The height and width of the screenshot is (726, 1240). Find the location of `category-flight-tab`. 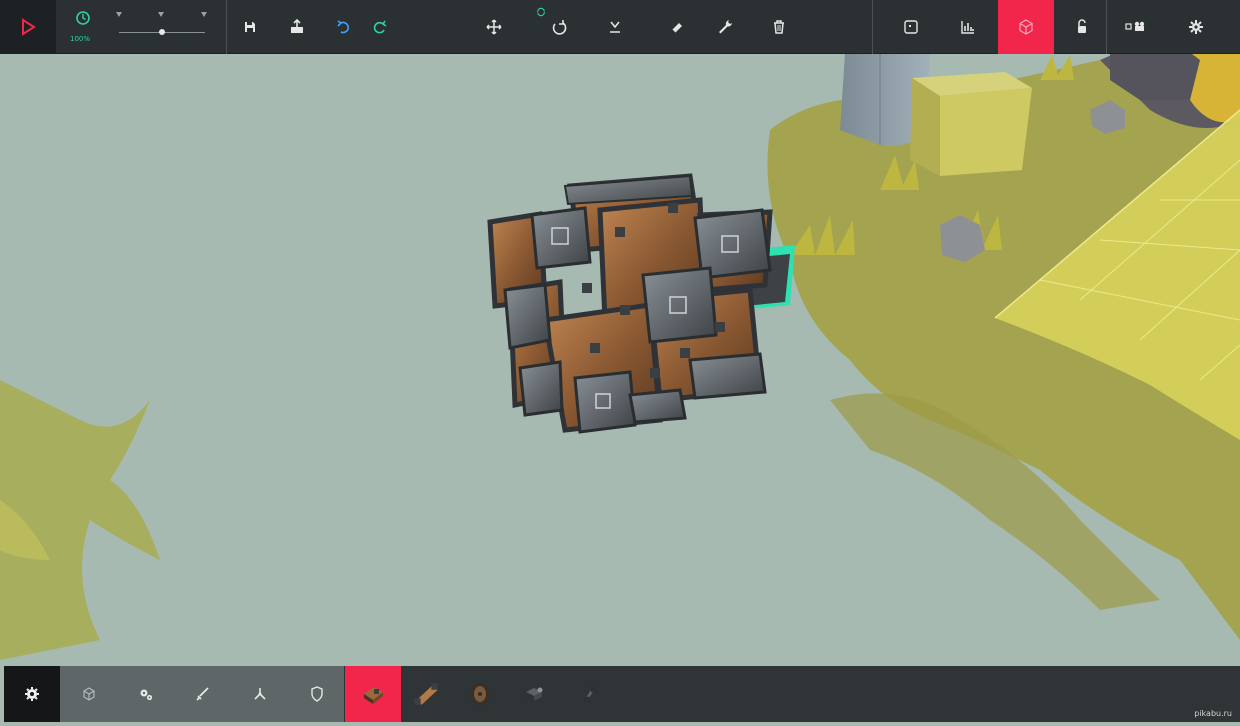

category-flight-tab is located at coordinates (260, 694).